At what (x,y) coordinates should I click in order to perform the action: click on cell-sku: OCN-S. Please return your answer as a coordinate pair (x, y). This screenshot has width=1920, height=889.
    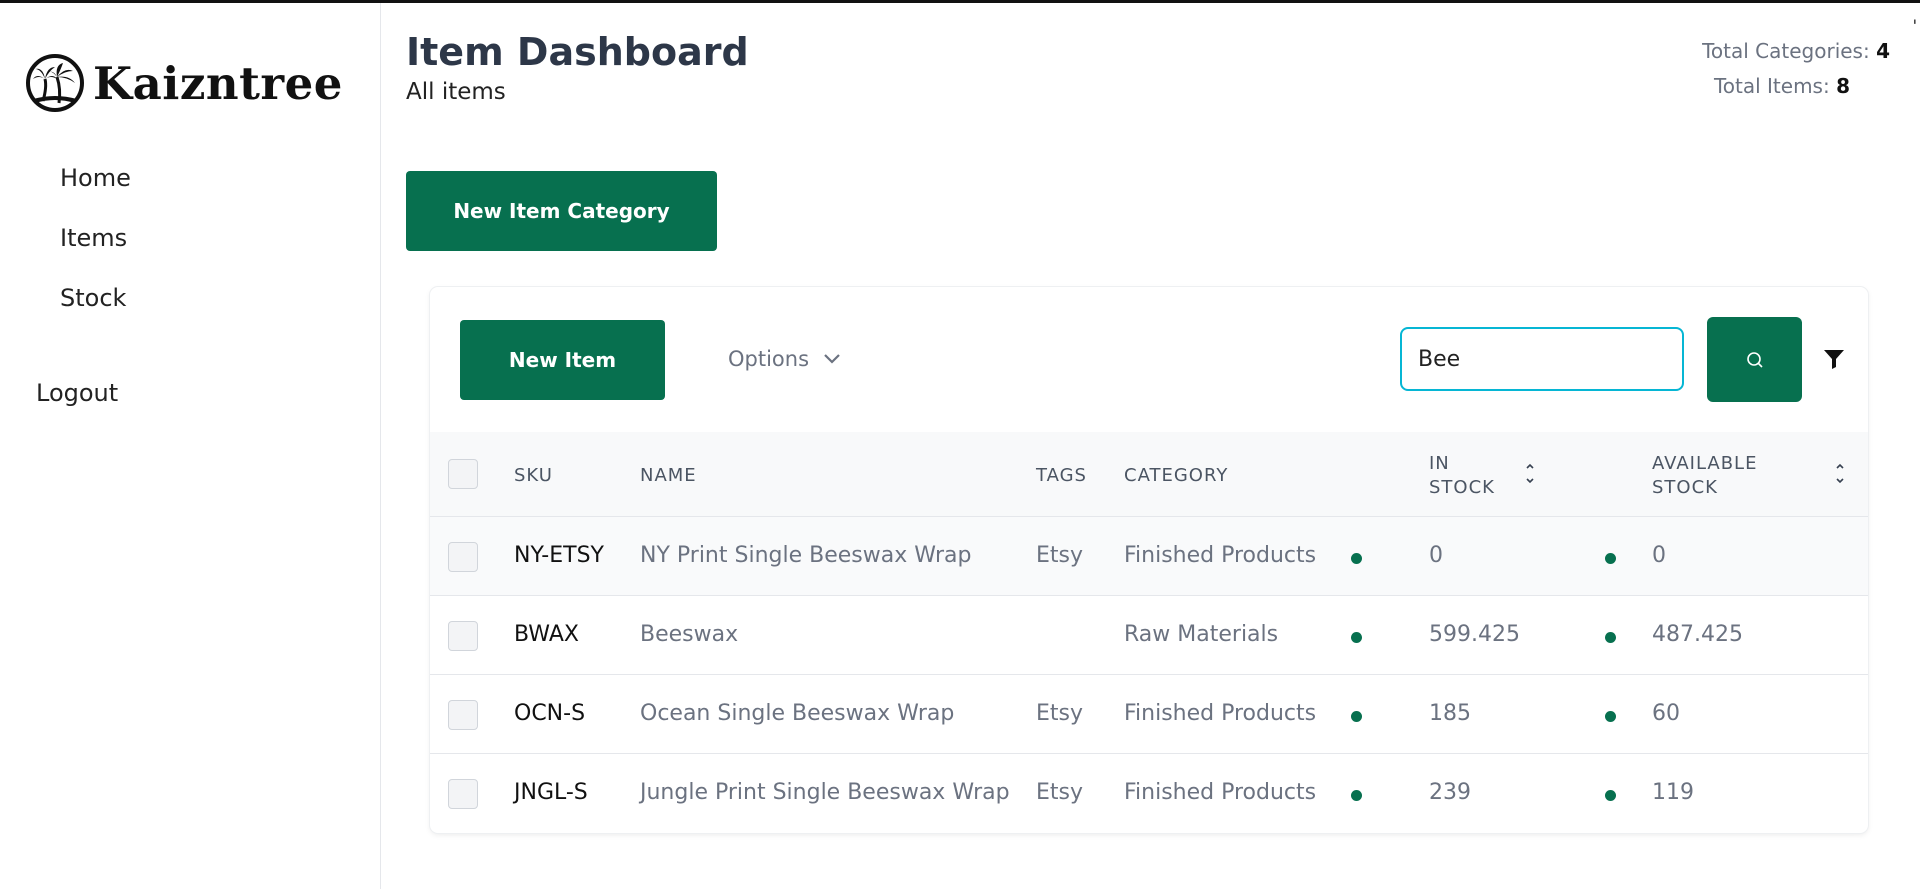
    Looking at the image, I should click on (550, 713).